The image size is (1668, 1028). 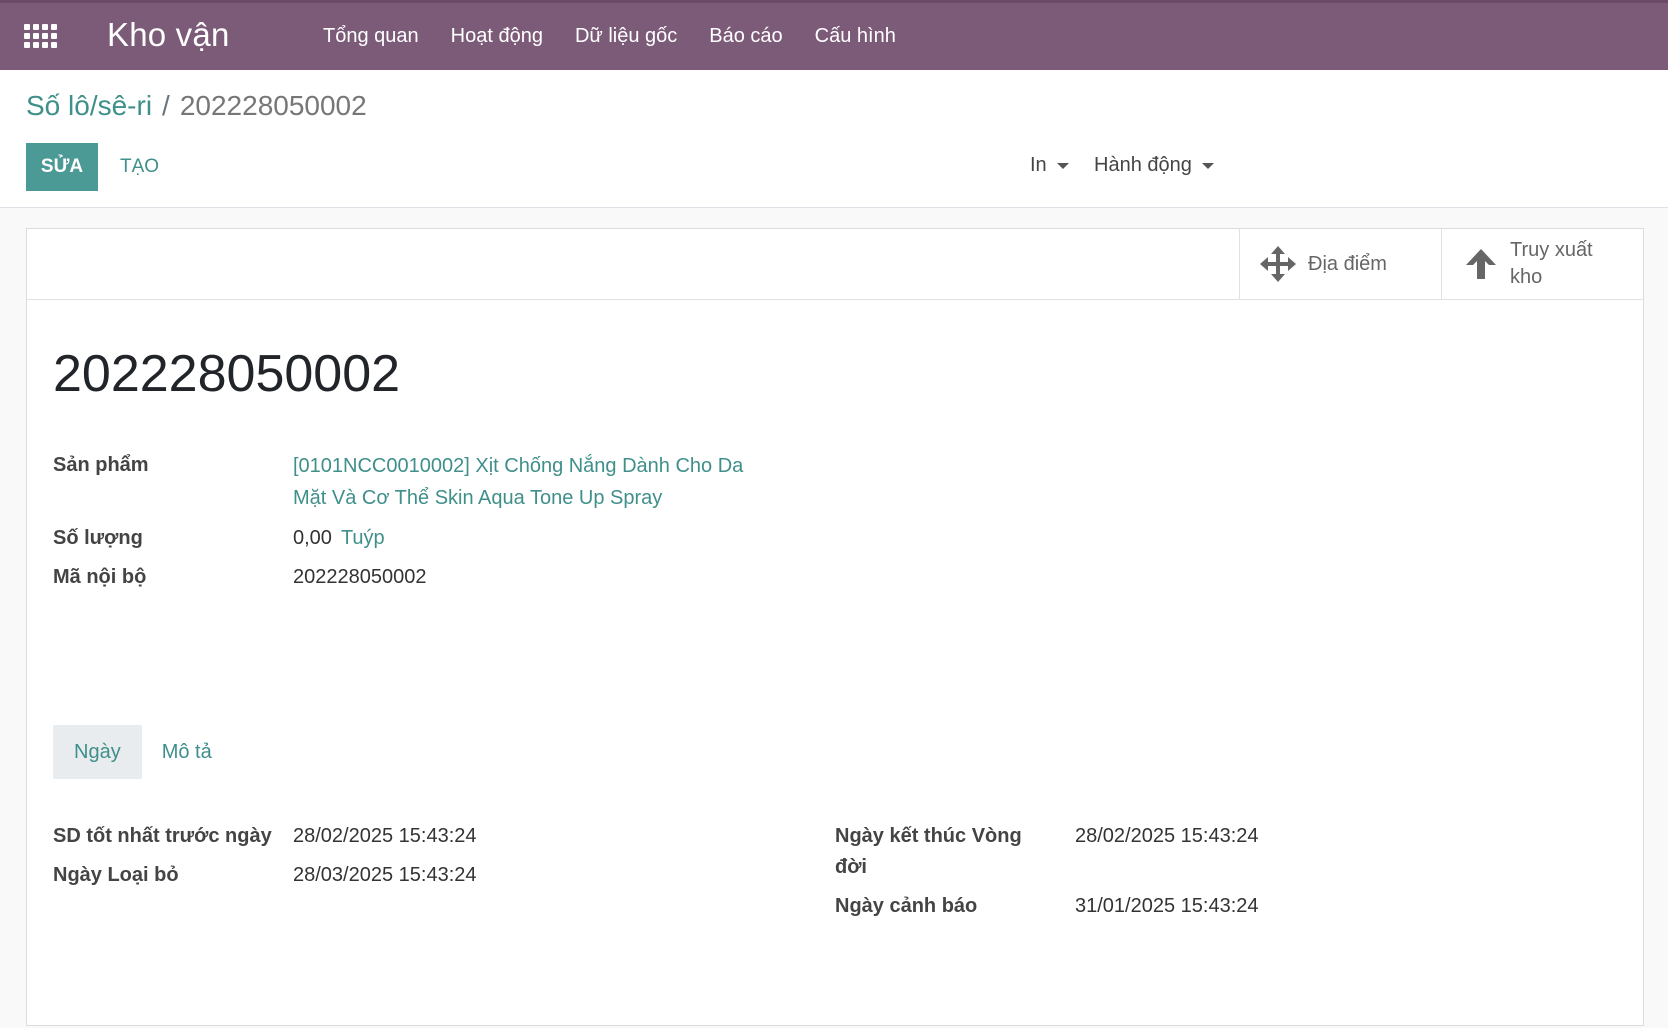 What do you see at coordinates (1047, 906) in the screenshot?
I see `alert-date-field: Ngày cảnh báo 31/01/2025 15:43:24` at bounding box center [1047, 906].